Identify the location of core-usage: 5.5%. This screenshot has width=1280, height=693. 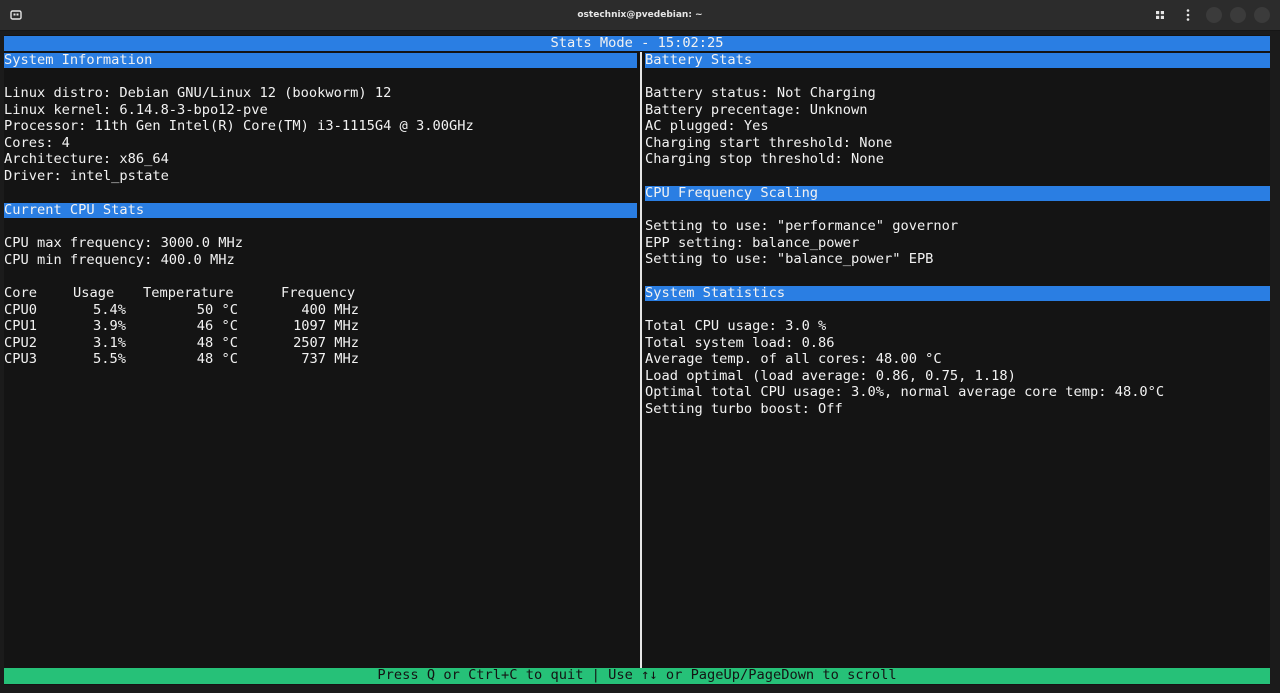
(109, 359).